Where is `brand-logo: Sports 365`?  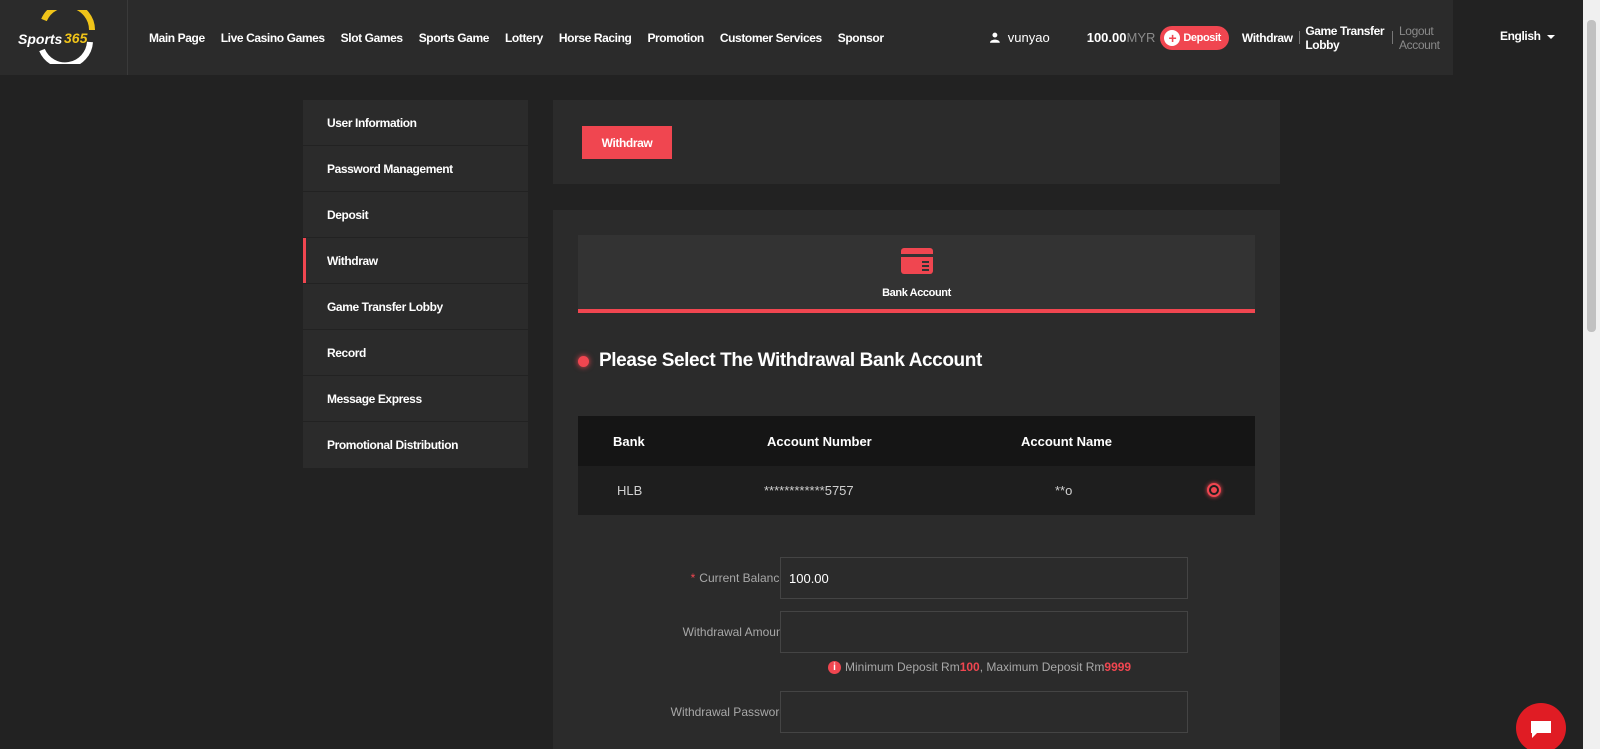 brand-logo: Sports 365 is located at coordinates (64, 37).